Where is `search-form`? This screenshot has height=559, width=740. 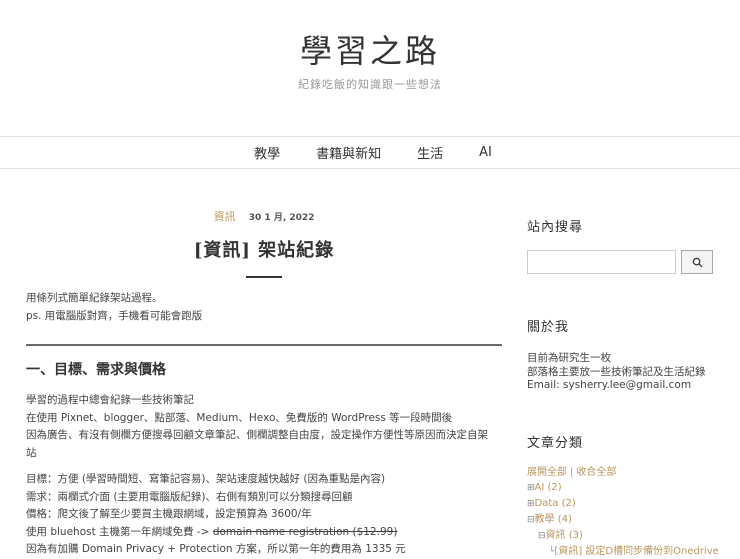
search-form is located at coordinates (622, 262).